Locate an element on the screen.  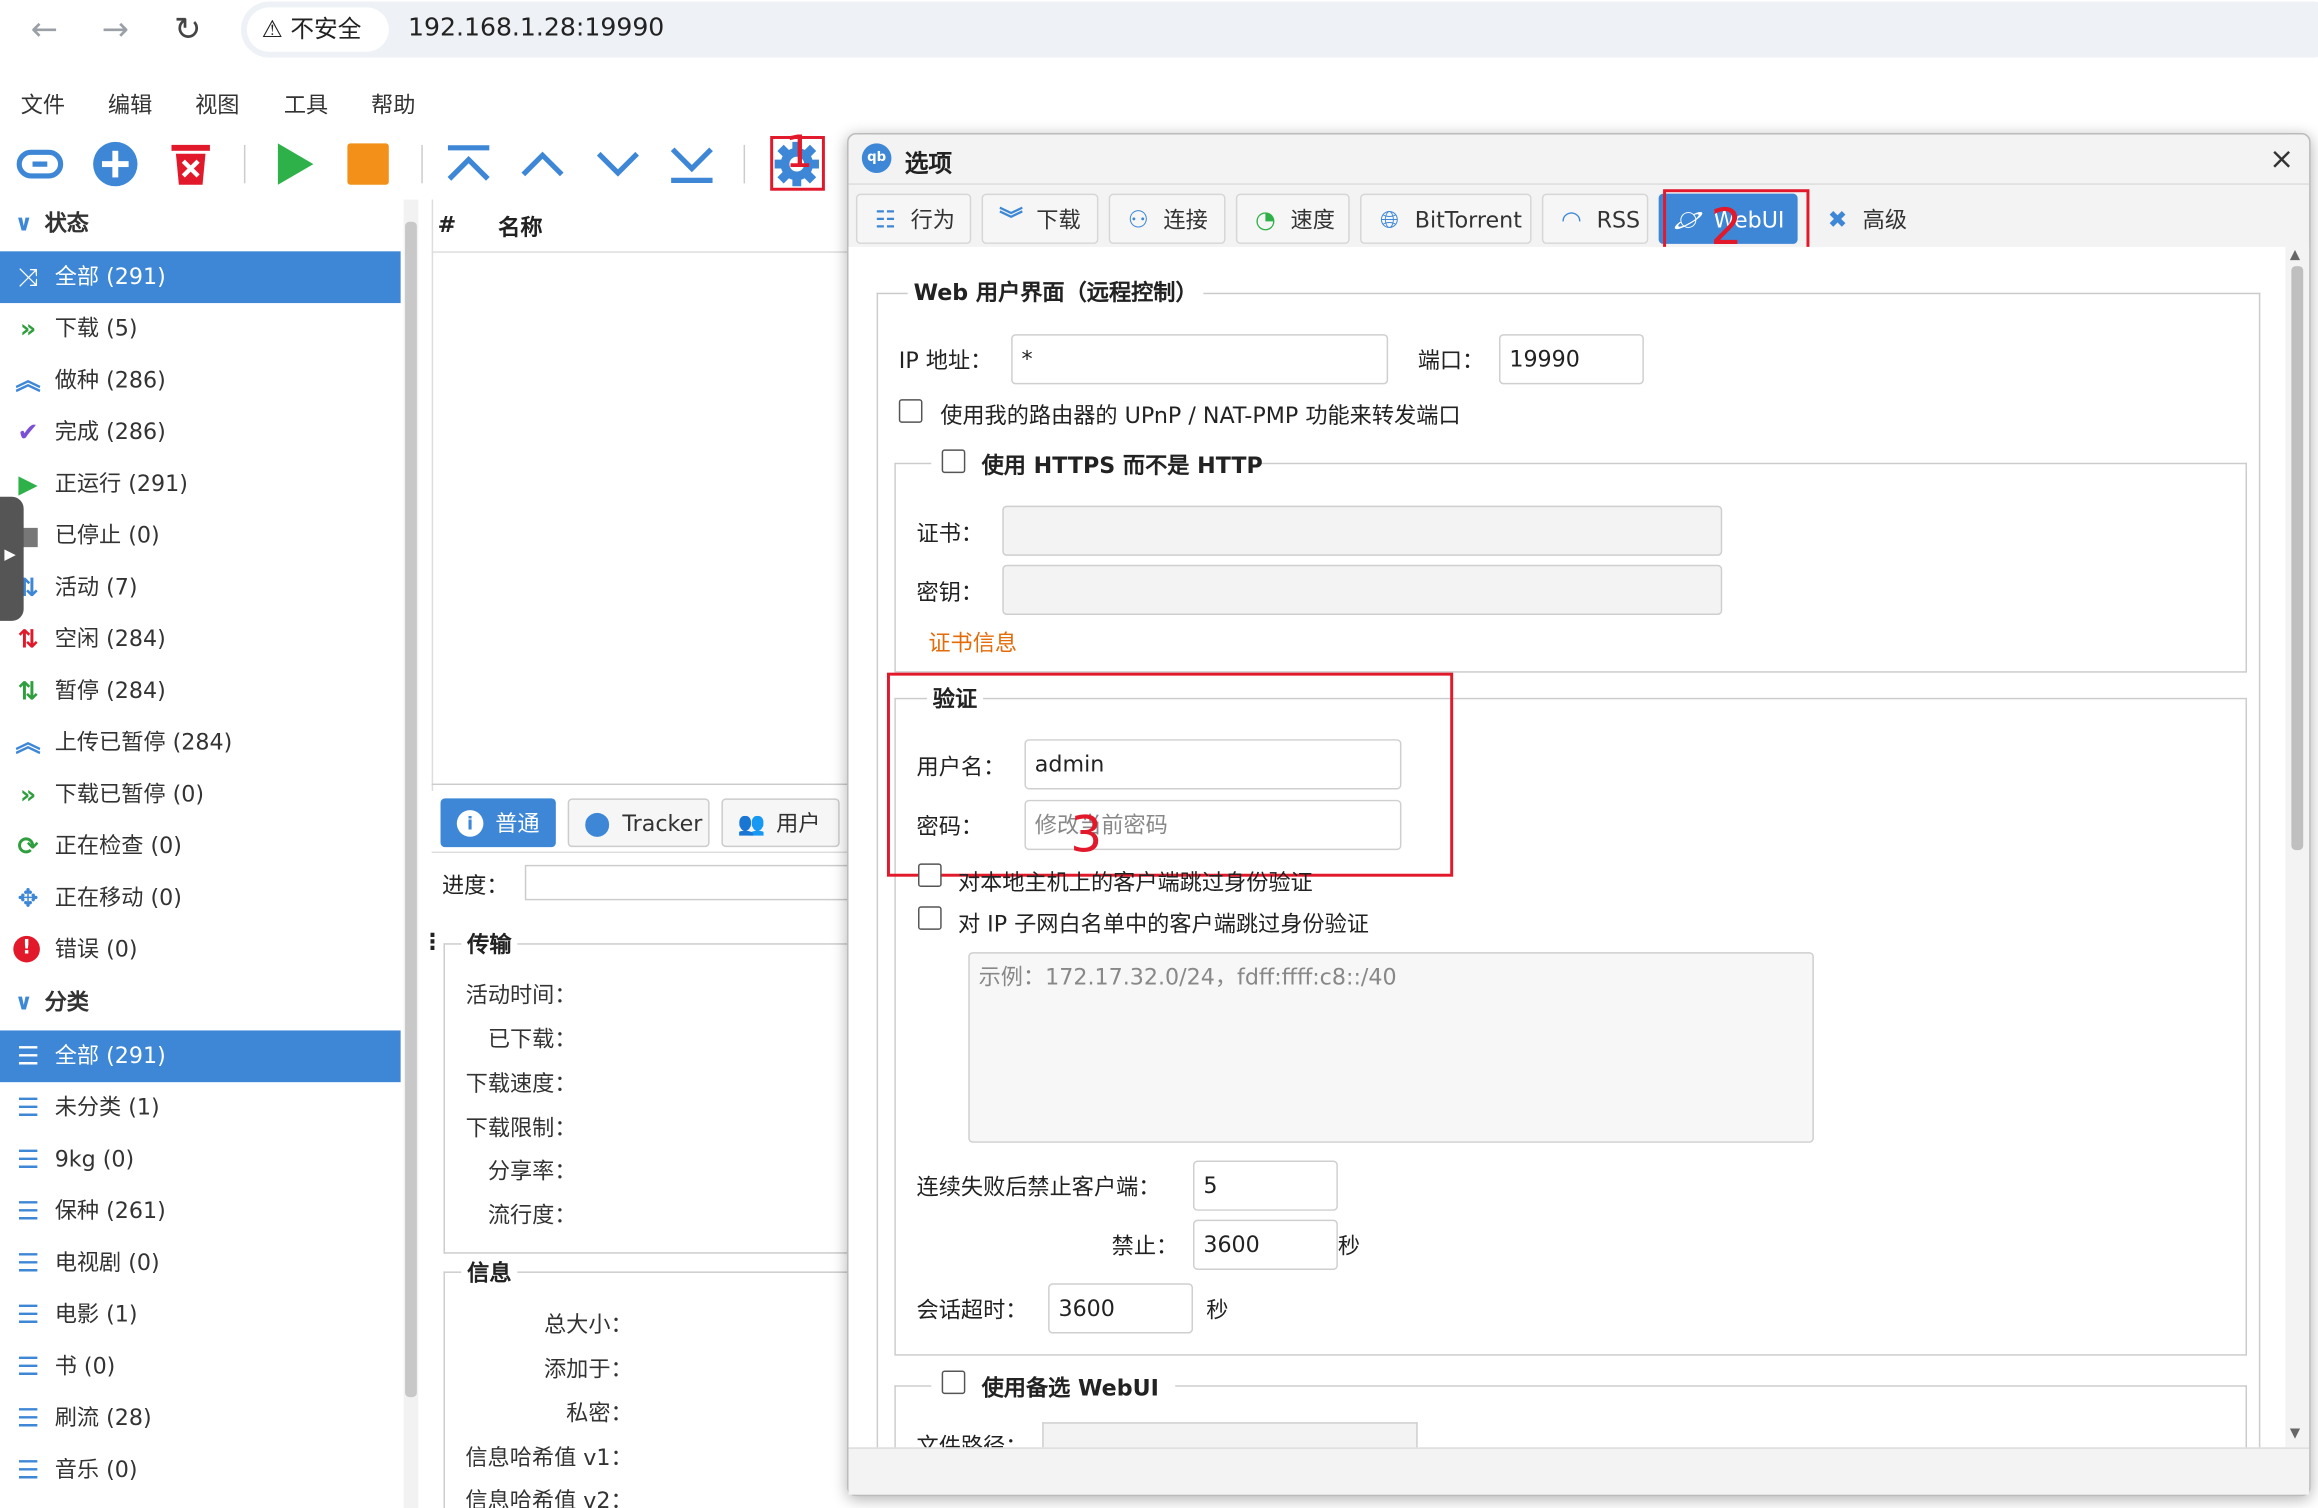
scroll-up-arrow-icon: ▲ is located at coordinates (2295, 255).